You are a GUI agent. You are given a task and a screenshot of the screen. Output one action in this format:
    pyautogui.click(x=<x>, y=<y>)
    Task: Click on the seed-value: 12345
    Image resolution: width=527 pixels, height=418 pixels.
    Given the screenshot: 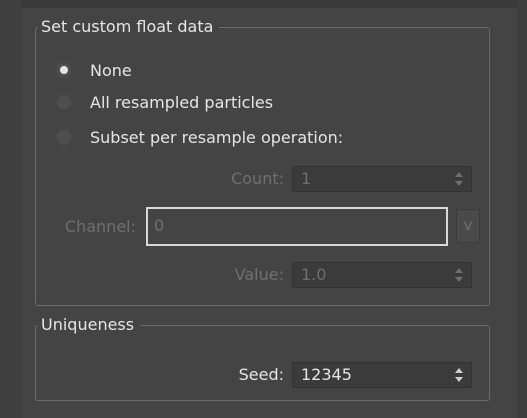 What is the action you would take?
    pyautogui.click(x=326, y=374)
    